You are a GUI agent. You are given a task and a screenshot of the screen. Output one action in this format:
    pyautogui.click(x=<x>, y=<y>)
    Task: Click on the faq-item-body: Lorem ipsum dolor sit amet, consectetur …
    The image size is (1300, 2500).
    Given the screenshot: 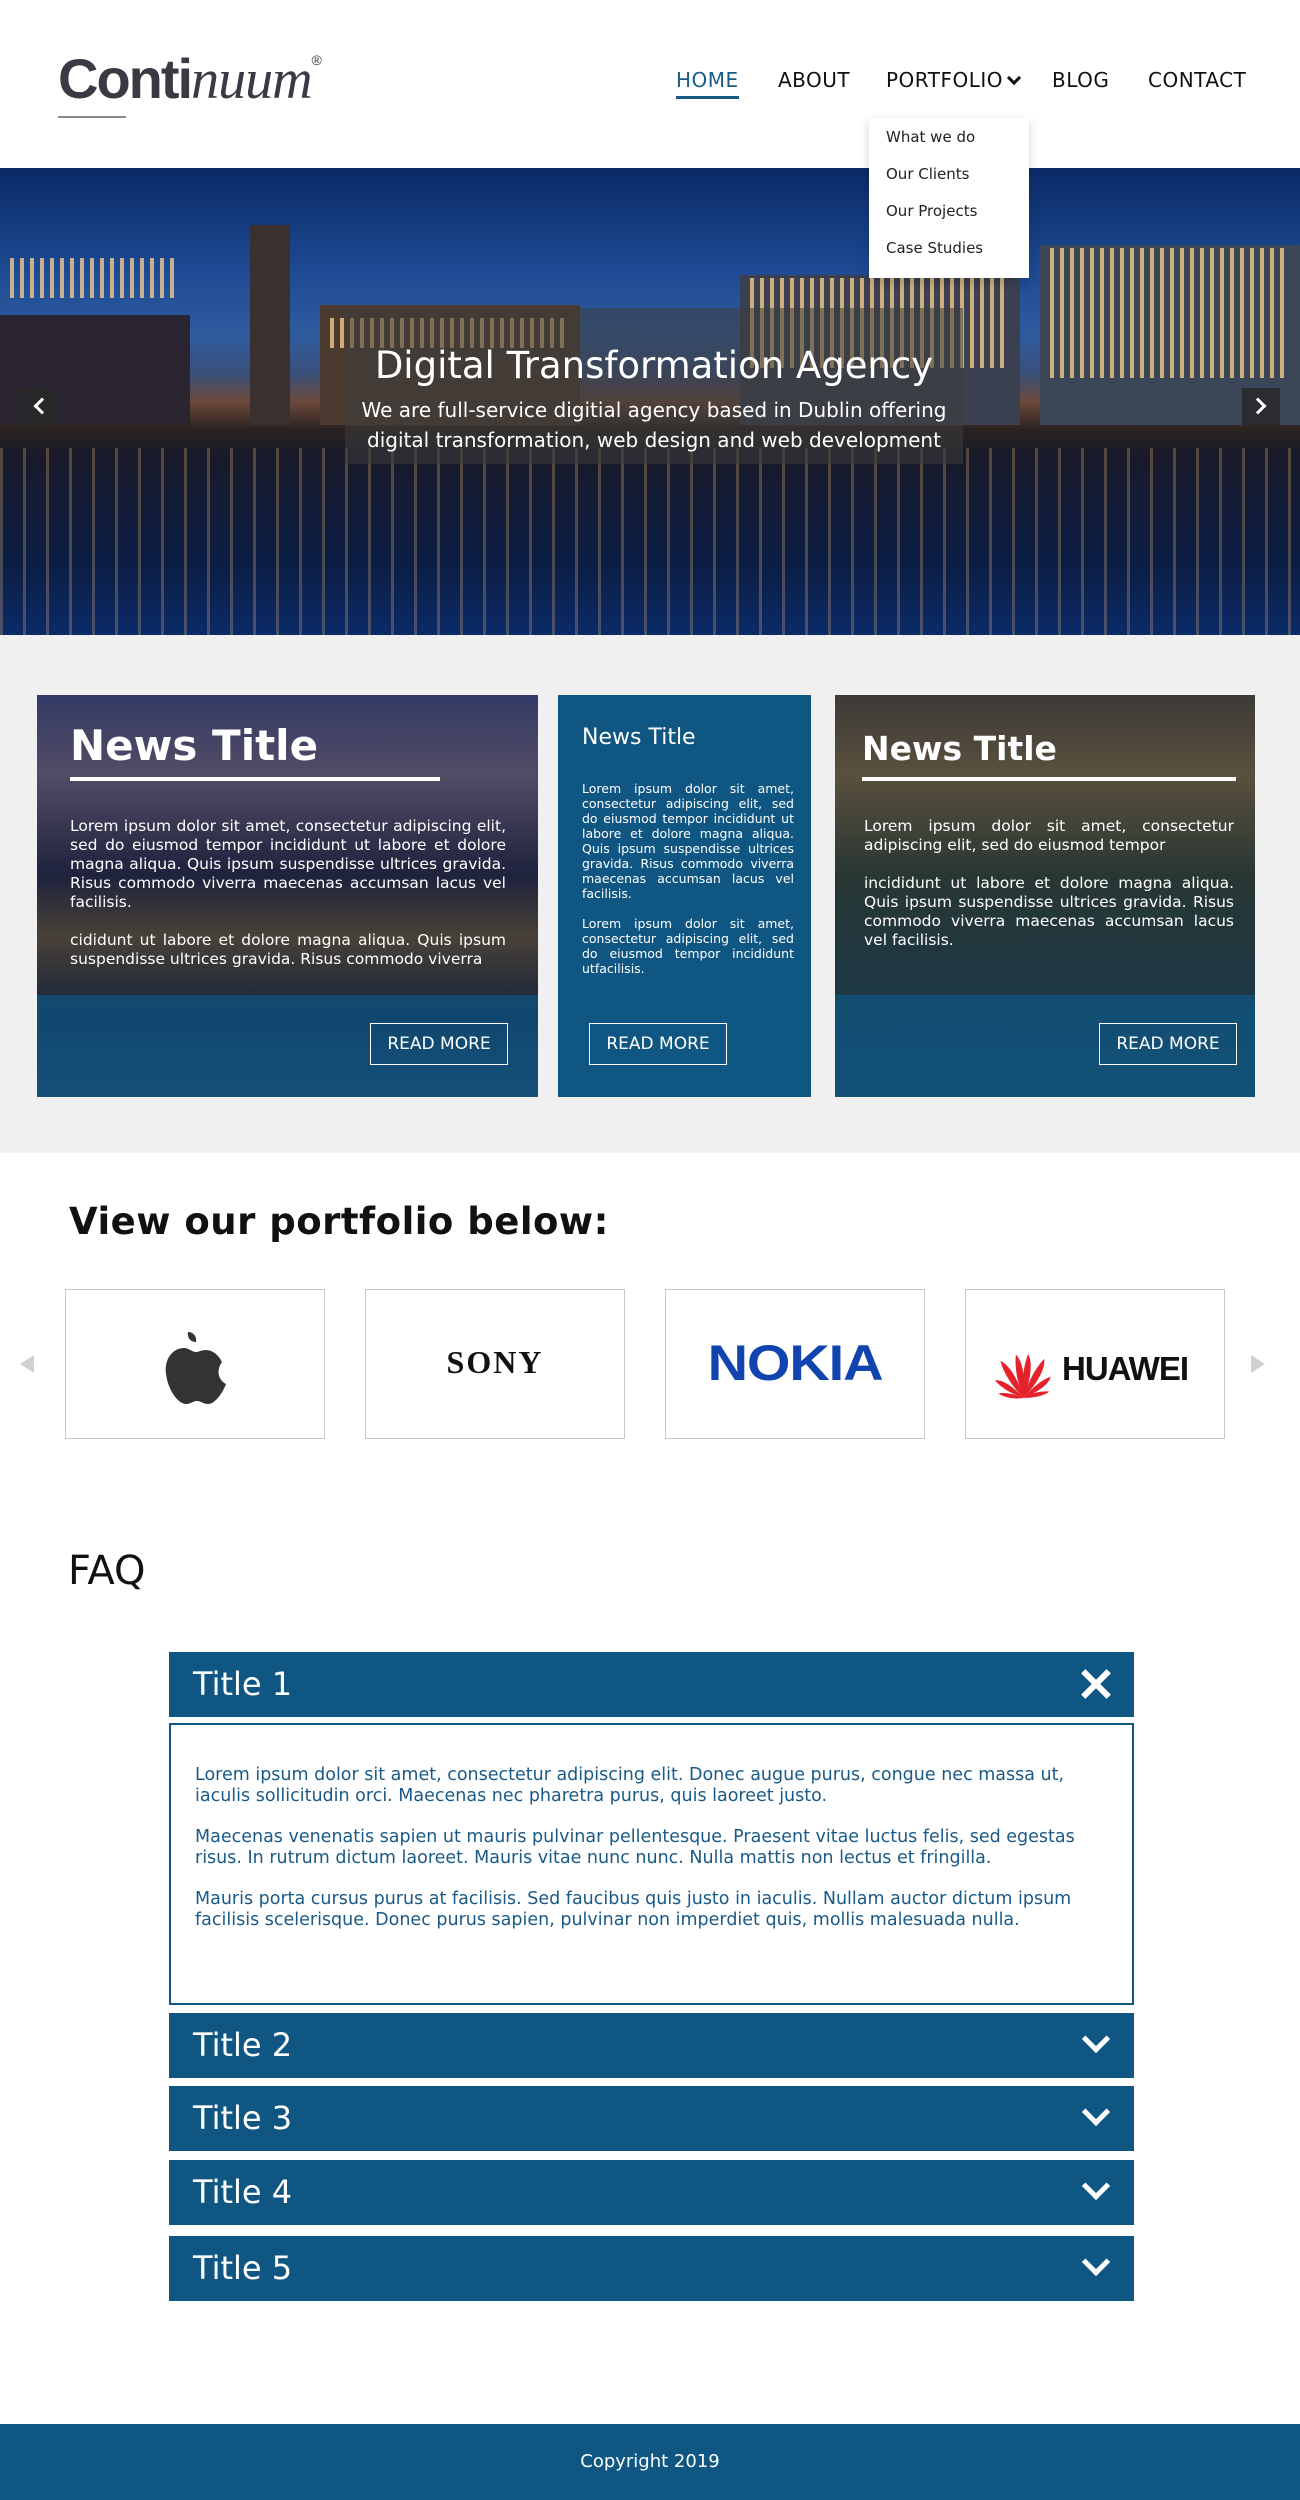 What is the action you would take?
    pyautogui.click(x=651, y=1864)
    